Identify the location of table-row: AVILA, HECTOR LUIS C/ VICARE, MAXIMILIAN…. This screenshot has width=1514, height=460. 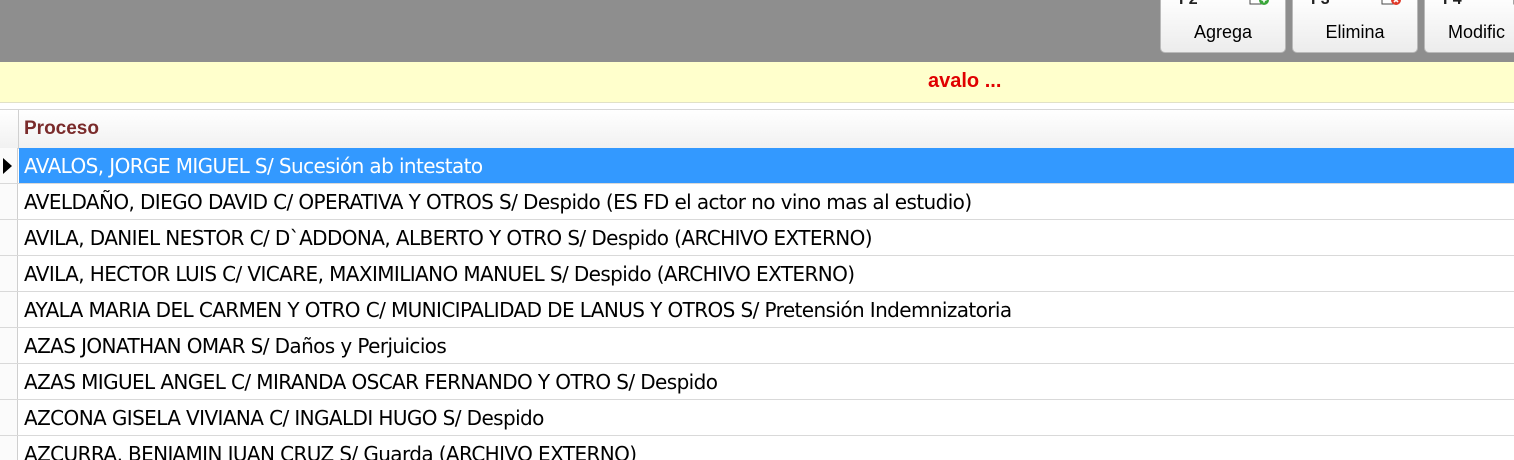
(757, 274).